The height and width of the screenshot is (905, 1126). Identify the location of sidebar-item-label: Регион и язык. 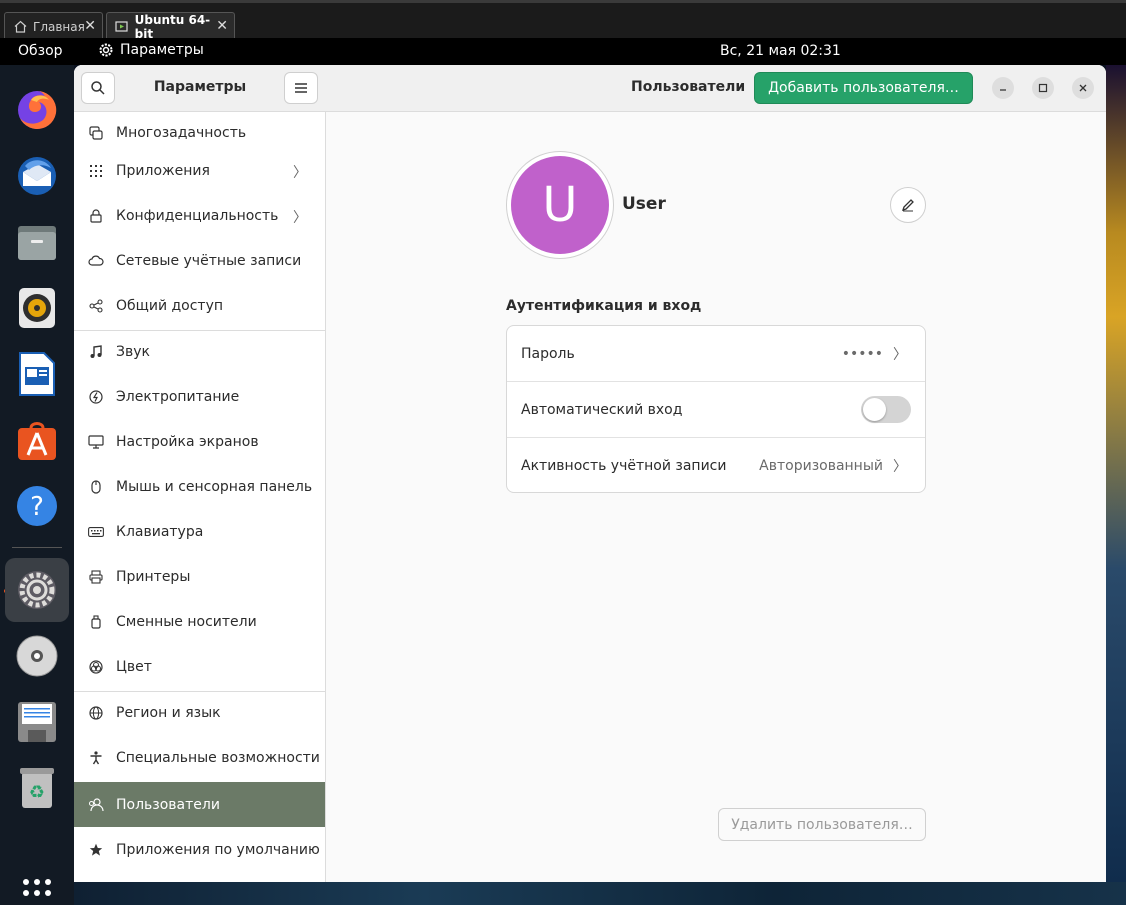
(168, 712).